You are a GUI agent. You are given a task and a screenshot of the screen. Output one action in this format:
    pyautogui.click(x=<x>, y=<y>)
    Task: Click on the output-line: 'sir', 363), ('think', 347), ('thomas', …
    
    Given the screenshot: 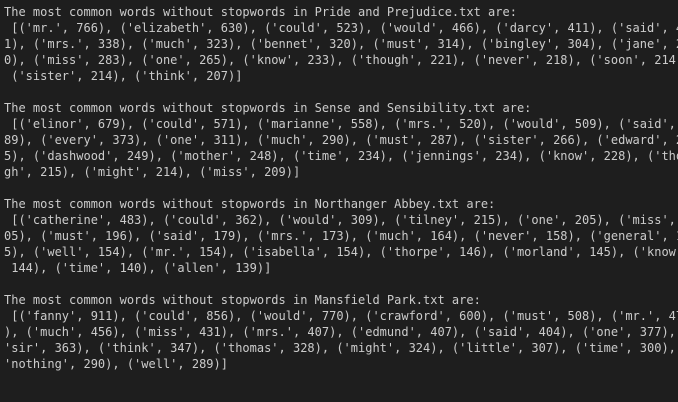 What is the action you would take?
    pyautogui.click(x=341, y=348)
    